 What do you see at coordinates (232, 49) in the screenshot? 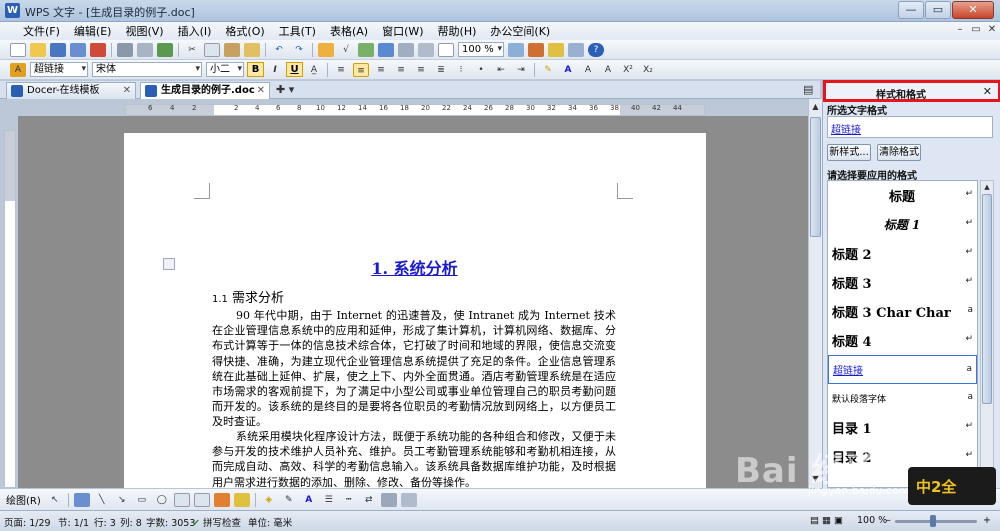
I see `paste-icon` at bounding box center [232, 49].